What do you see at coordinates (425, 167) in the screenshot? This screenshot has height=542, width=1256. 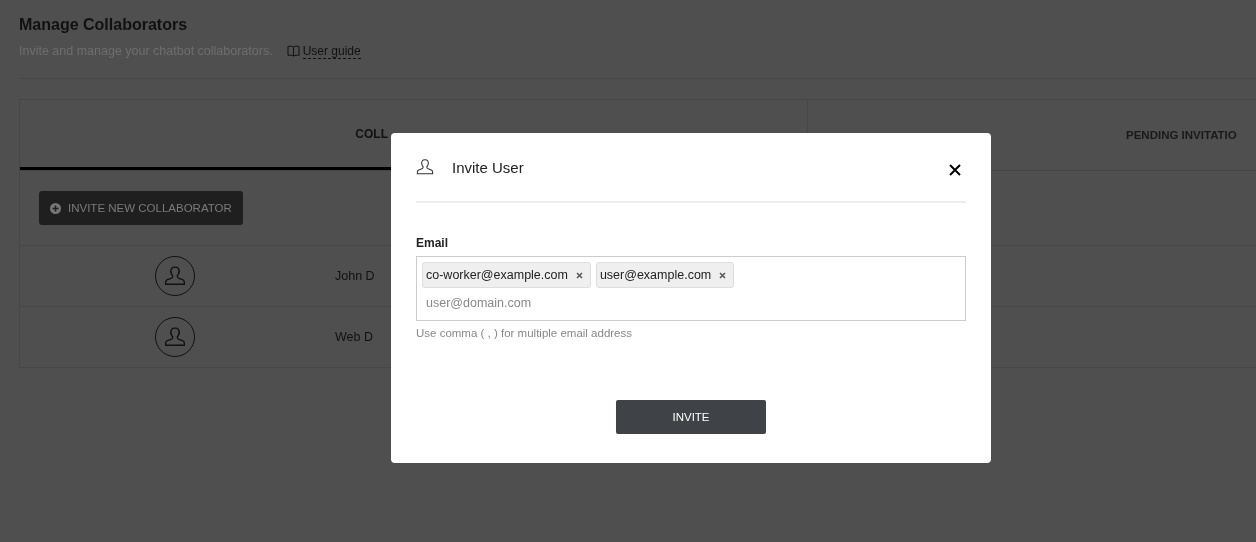 I see `user-icon` at bounding box center [425, 167].